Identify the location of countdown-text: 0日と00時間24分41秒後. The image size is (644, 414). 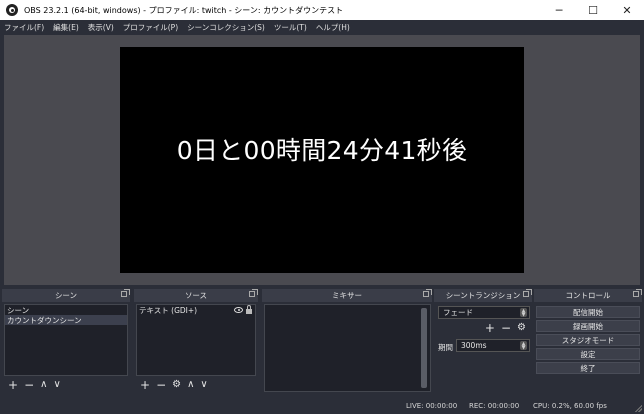
(322, 150).